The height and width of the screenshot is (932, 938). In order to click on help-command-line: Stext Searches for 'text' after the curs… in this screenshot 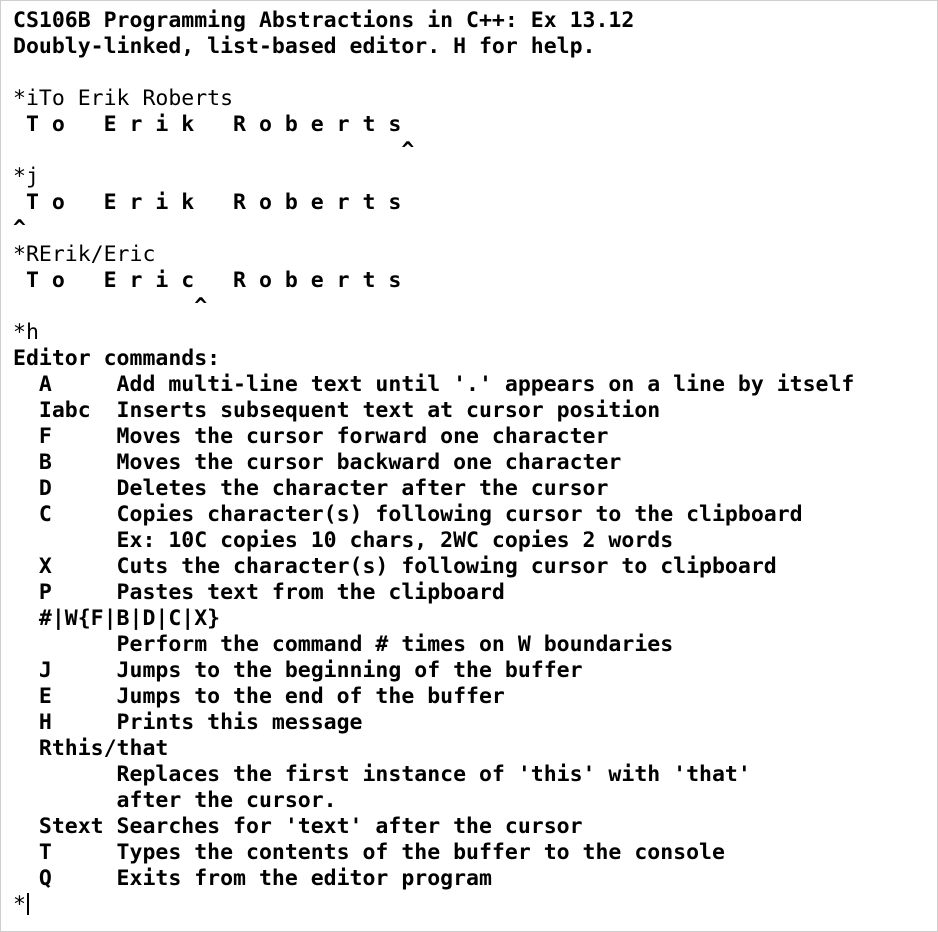, I will do `click(298, 826)`.